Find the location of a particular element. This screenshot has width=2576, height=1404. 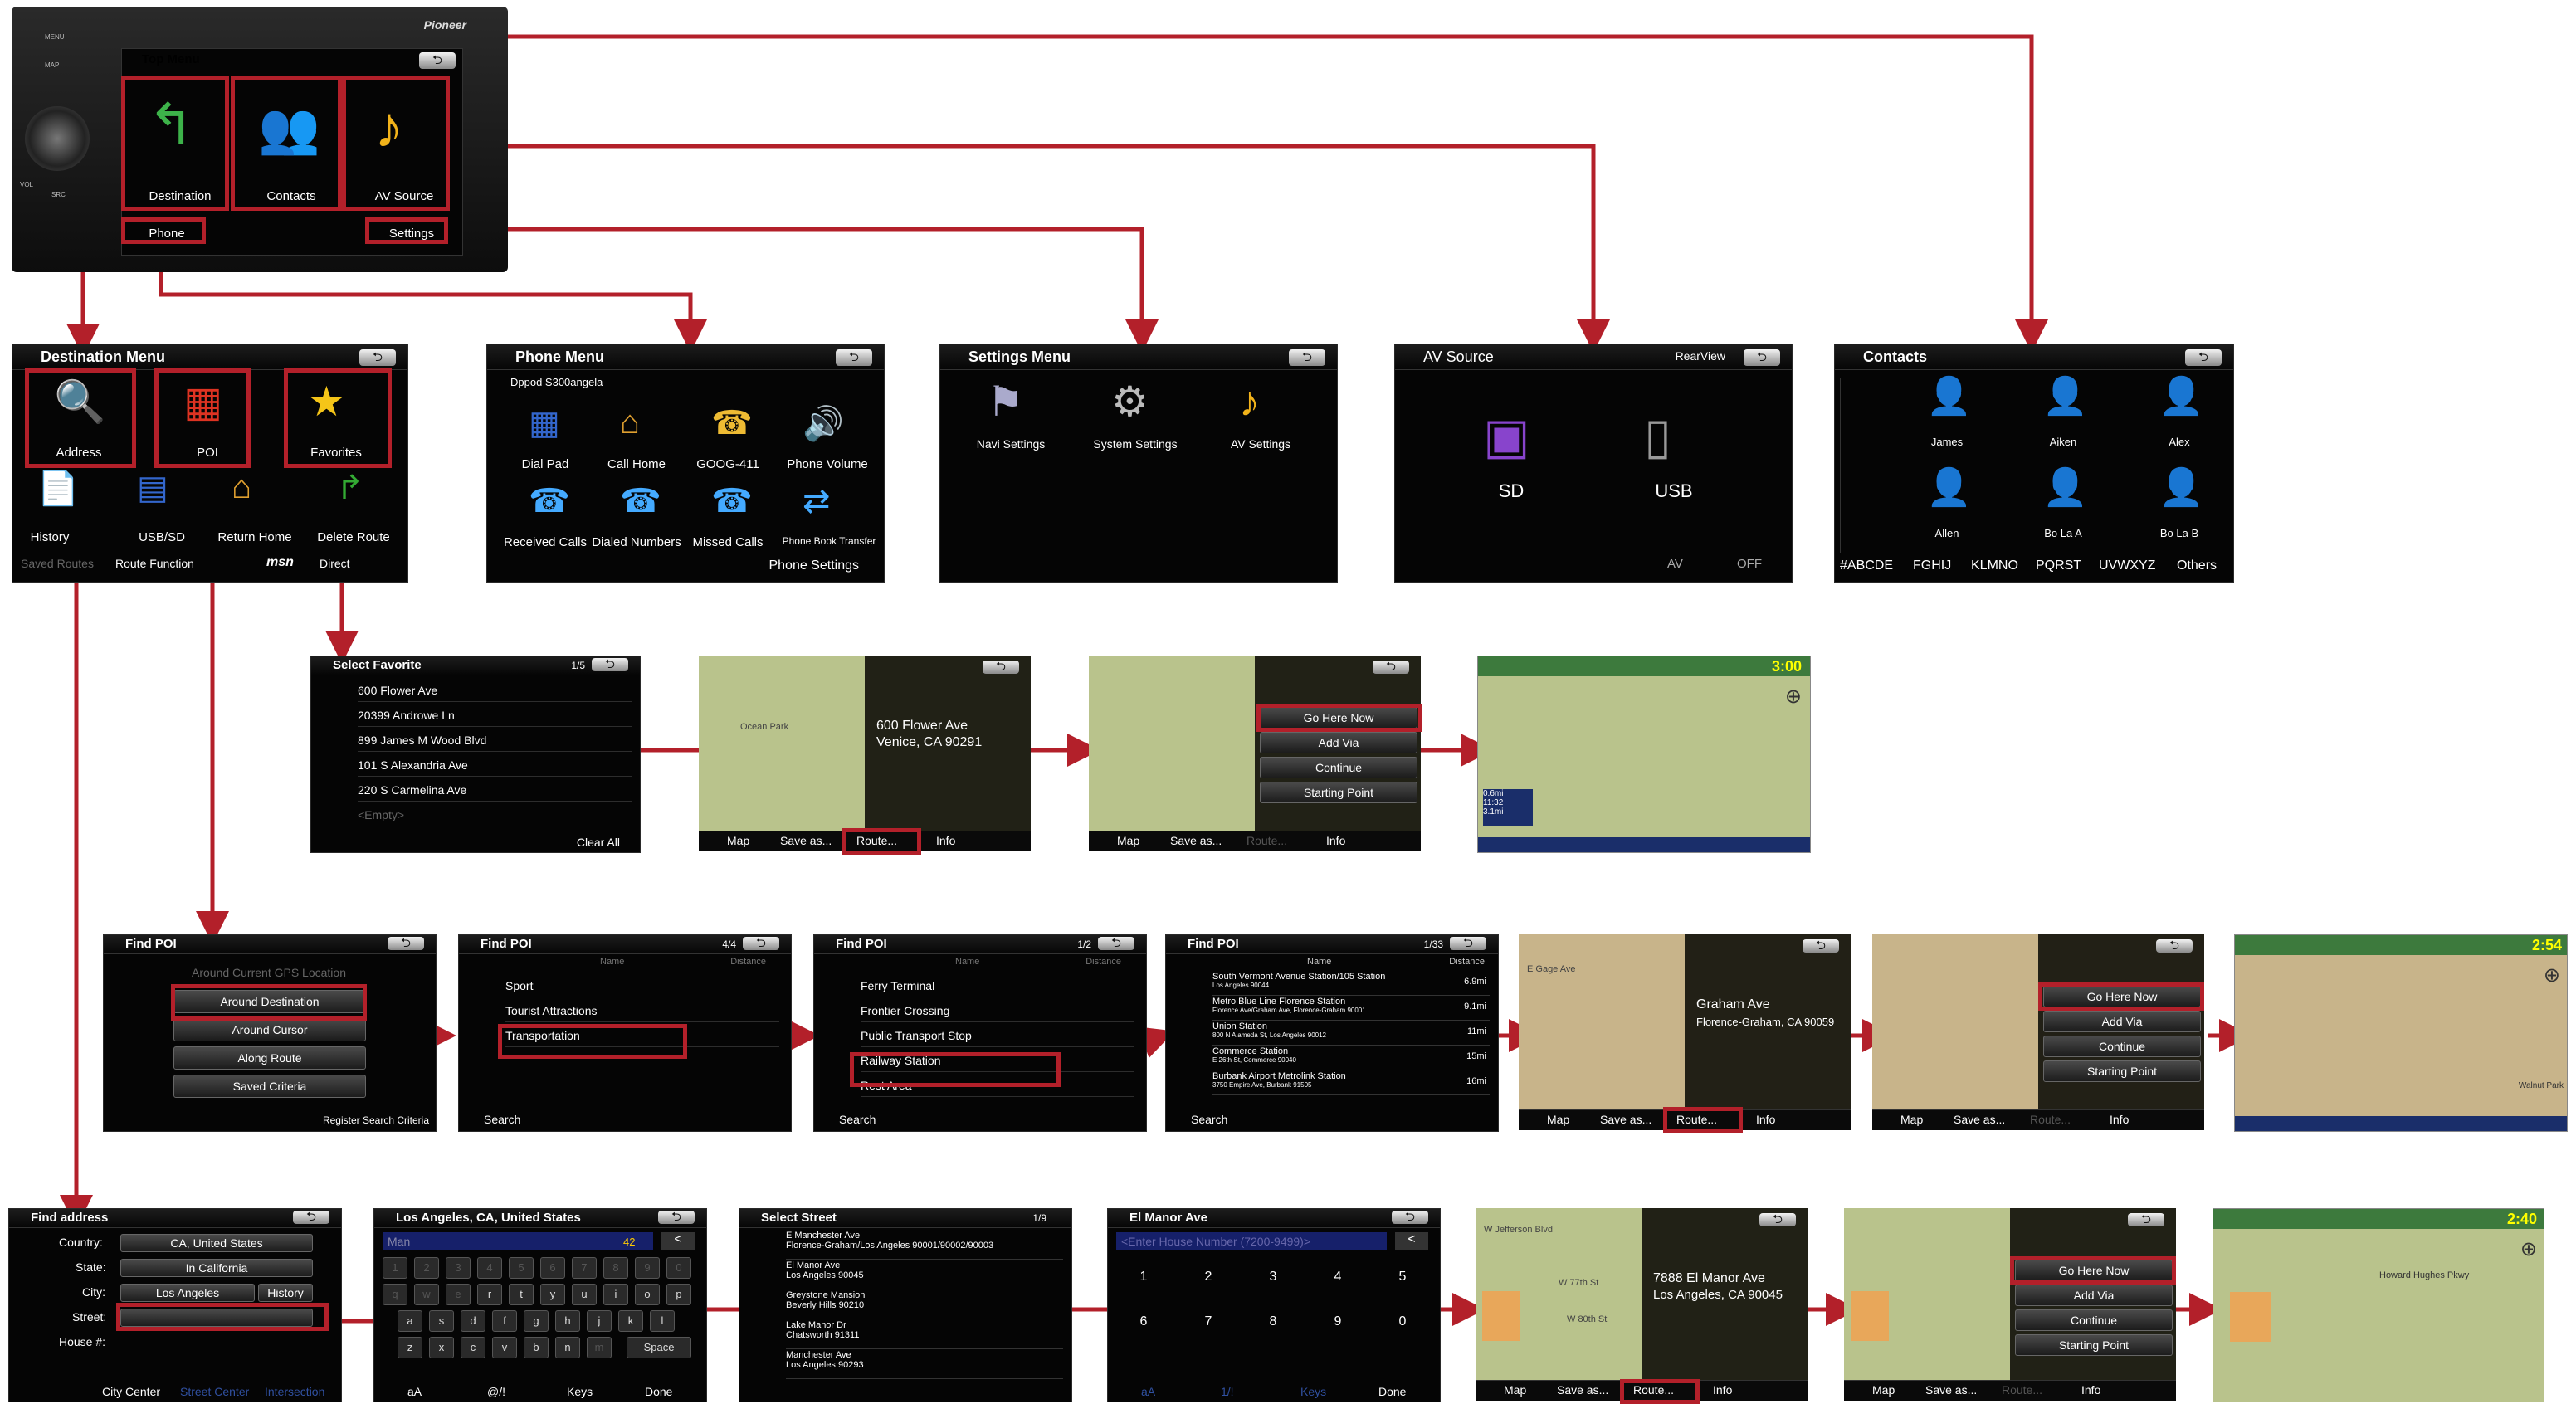

key: b is located at coordinates (536, 1347).